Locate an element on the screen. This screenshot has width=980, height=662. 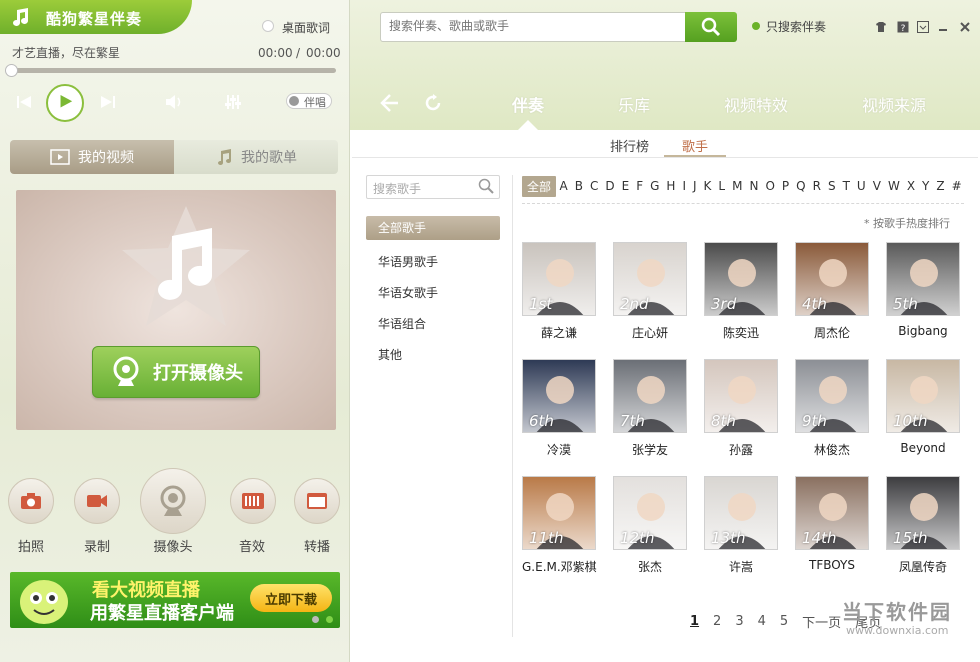
category-other: 其他 is located at coordinates (433, 355).